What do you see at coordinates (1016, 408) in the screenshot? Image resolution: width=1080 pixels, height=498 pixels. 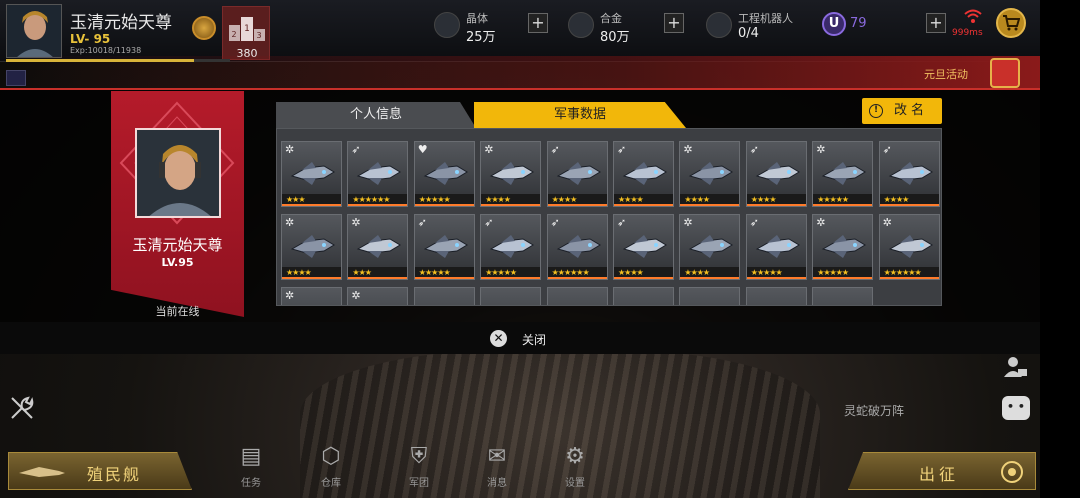 I see `chat-icon: • •` at bounding box center [1016, 408].